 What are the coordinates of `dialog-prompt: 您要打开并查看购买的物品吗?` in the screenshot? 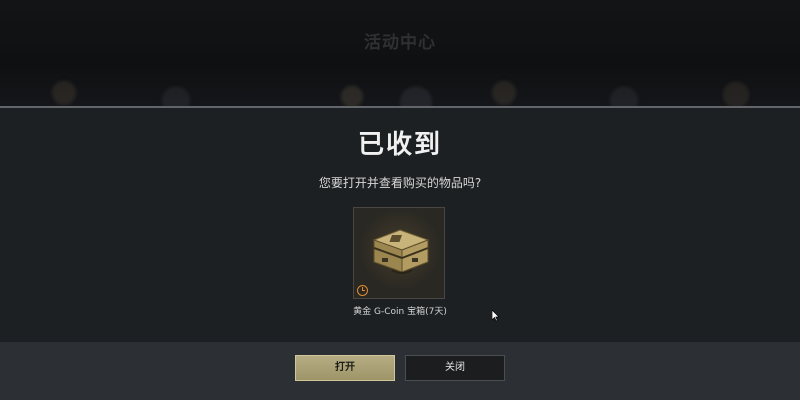 It's located at (400, 183).